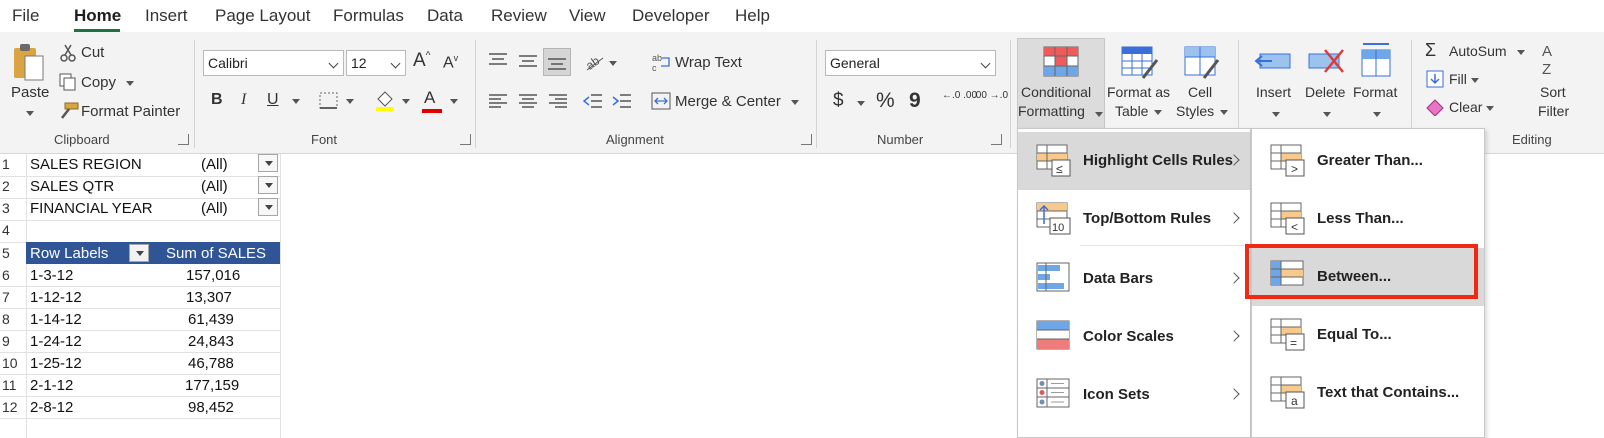 Image resolution: width=1604 pixels, height=438 pixels. I want to click on pivot-row-label: 2-8-12, so click(51, 407).